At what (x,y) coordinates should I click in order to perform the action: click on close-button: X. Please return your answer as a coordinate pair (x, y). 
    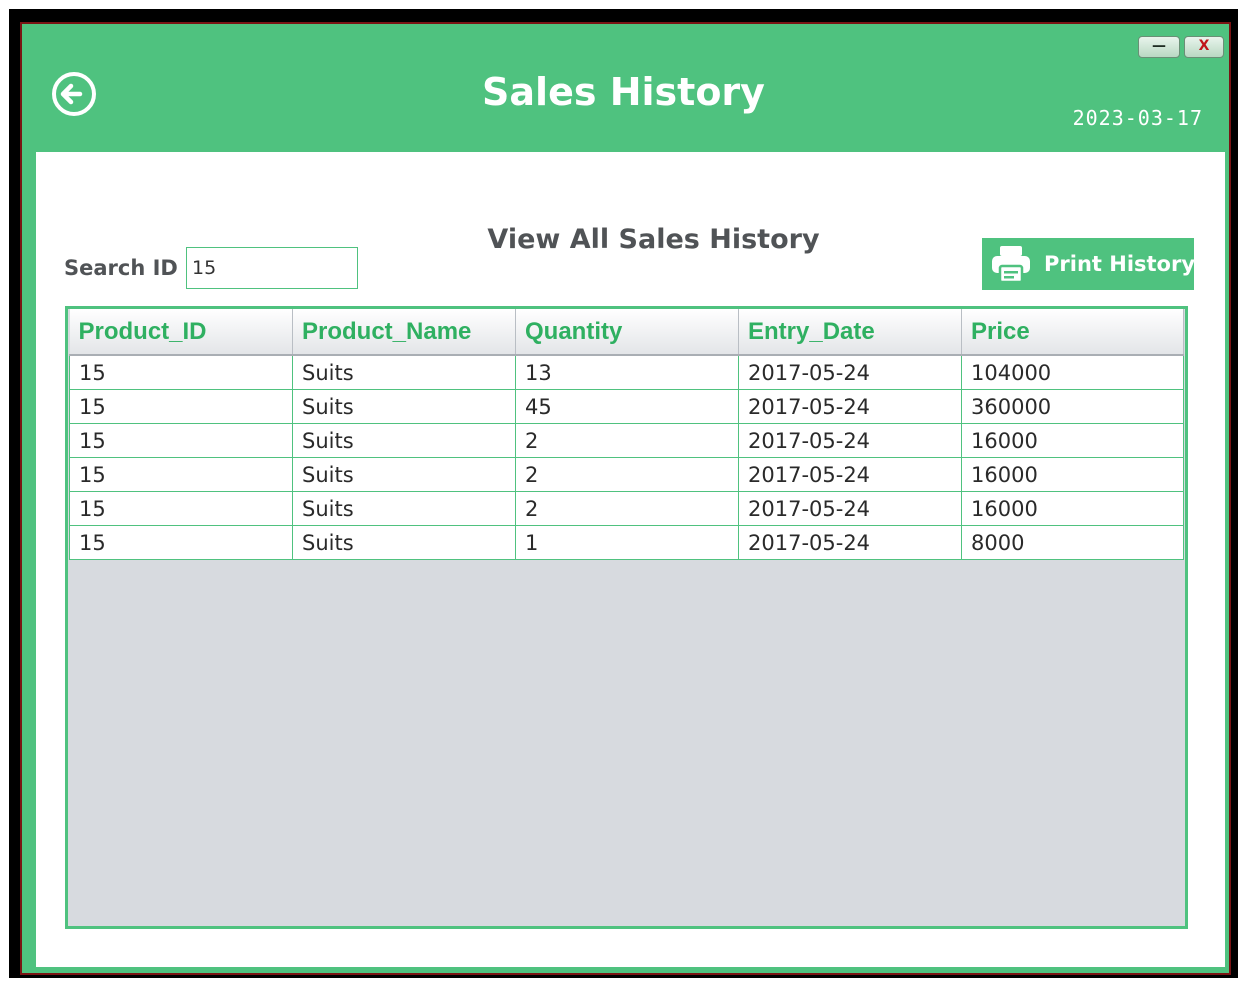
    Looking at the image, I should click on (1204, 47).